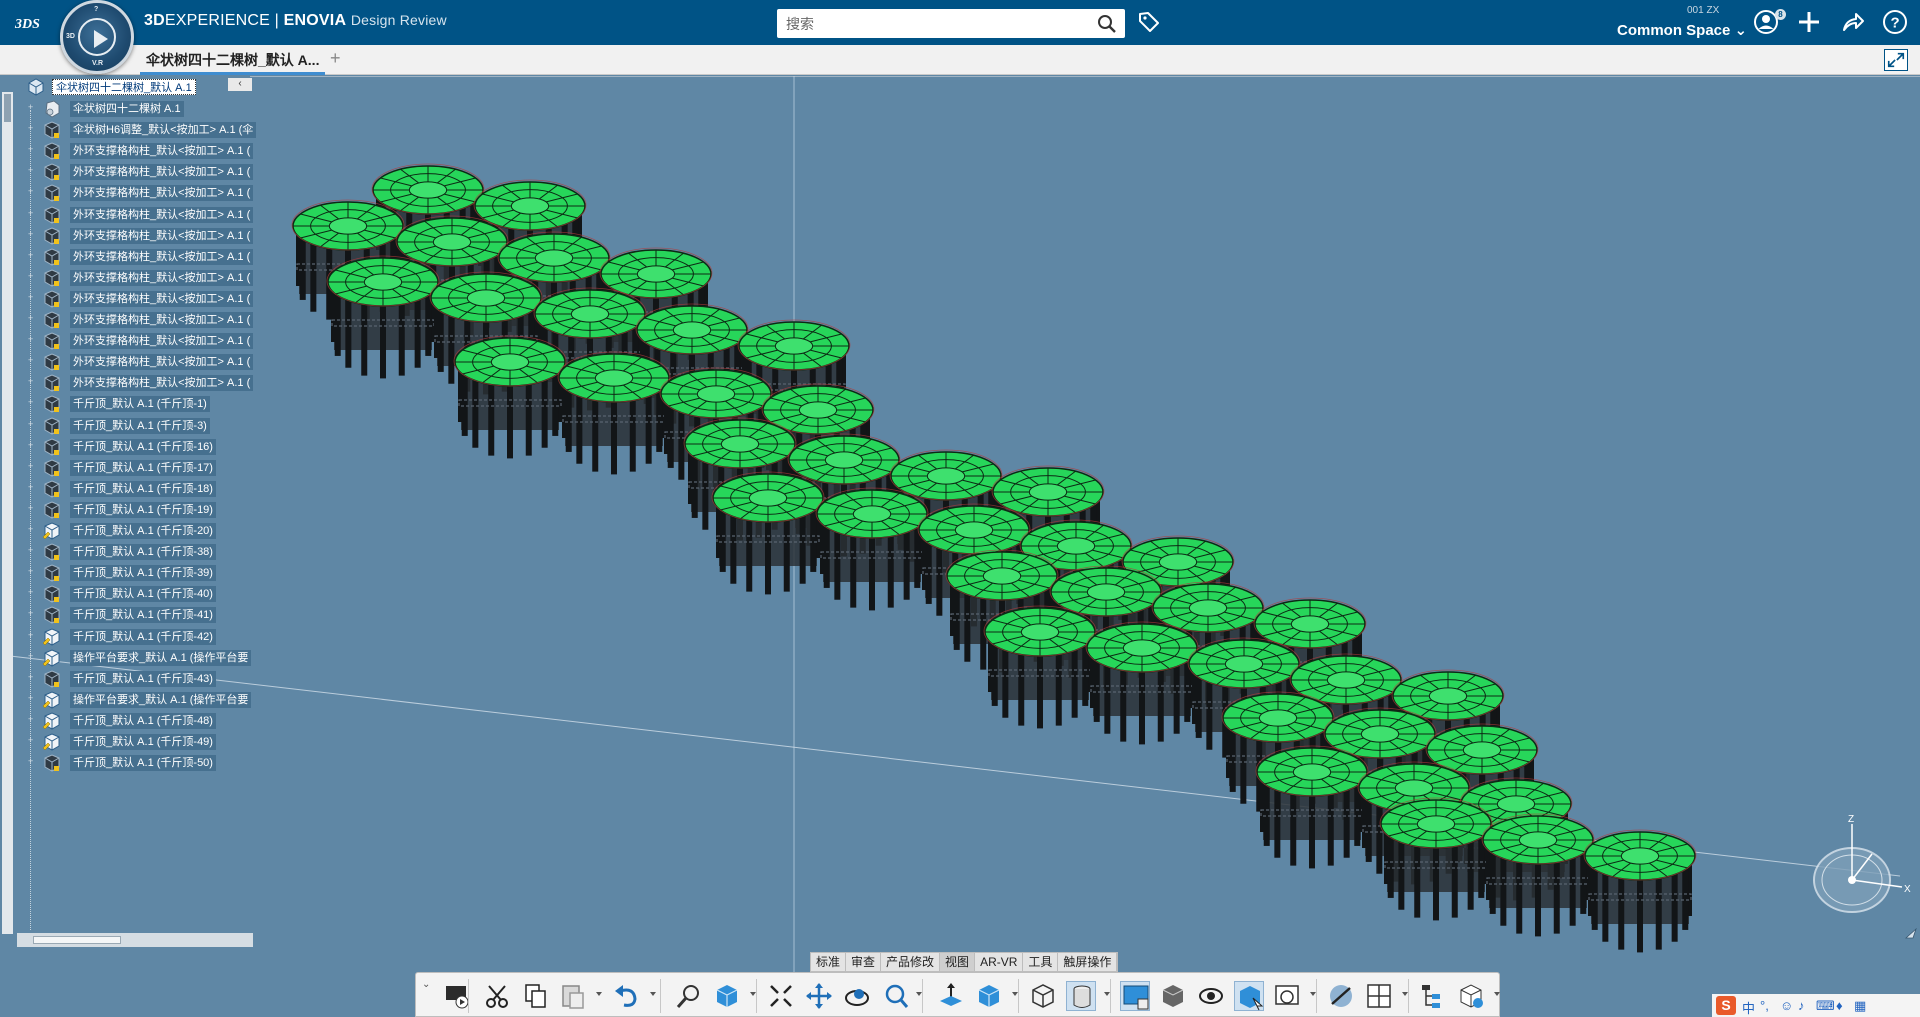 This screenshot has width=1920, height=1017. I want to click on ime-punct-toggle: °,, so click(1764, 1005).